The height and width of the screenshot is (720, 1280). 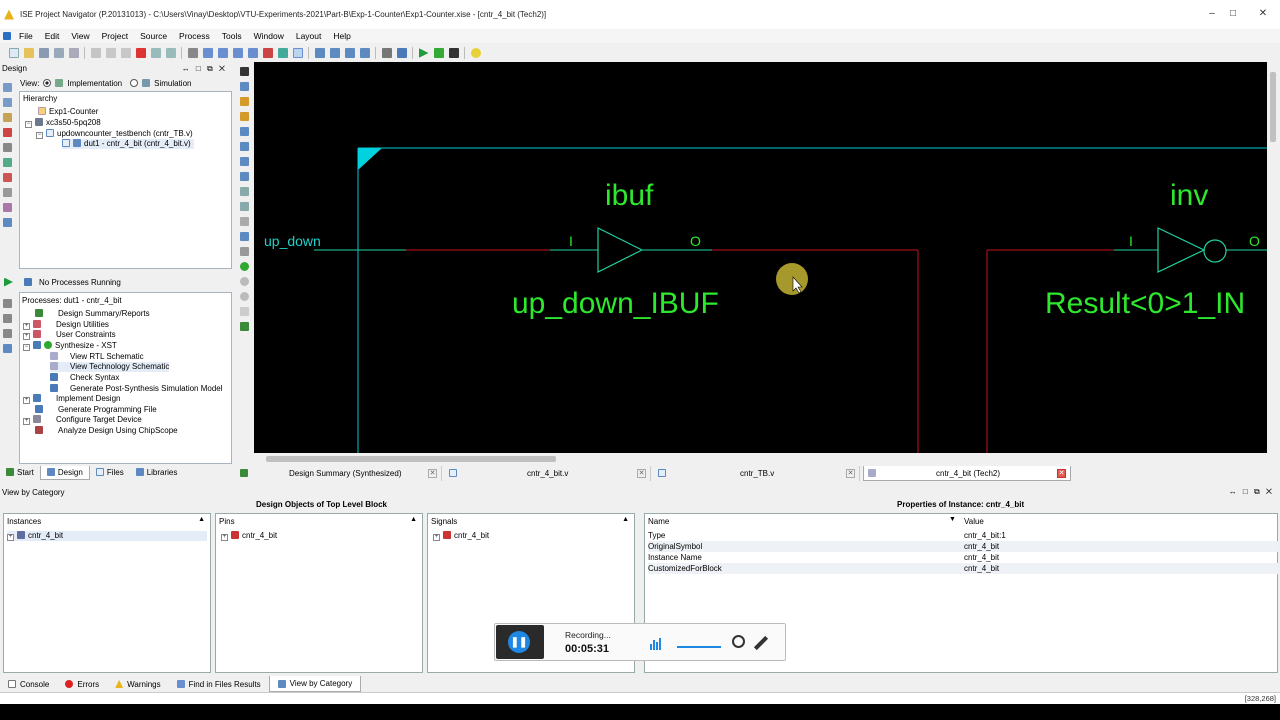 I want to click on help-icon, so click(x=401, y=53).